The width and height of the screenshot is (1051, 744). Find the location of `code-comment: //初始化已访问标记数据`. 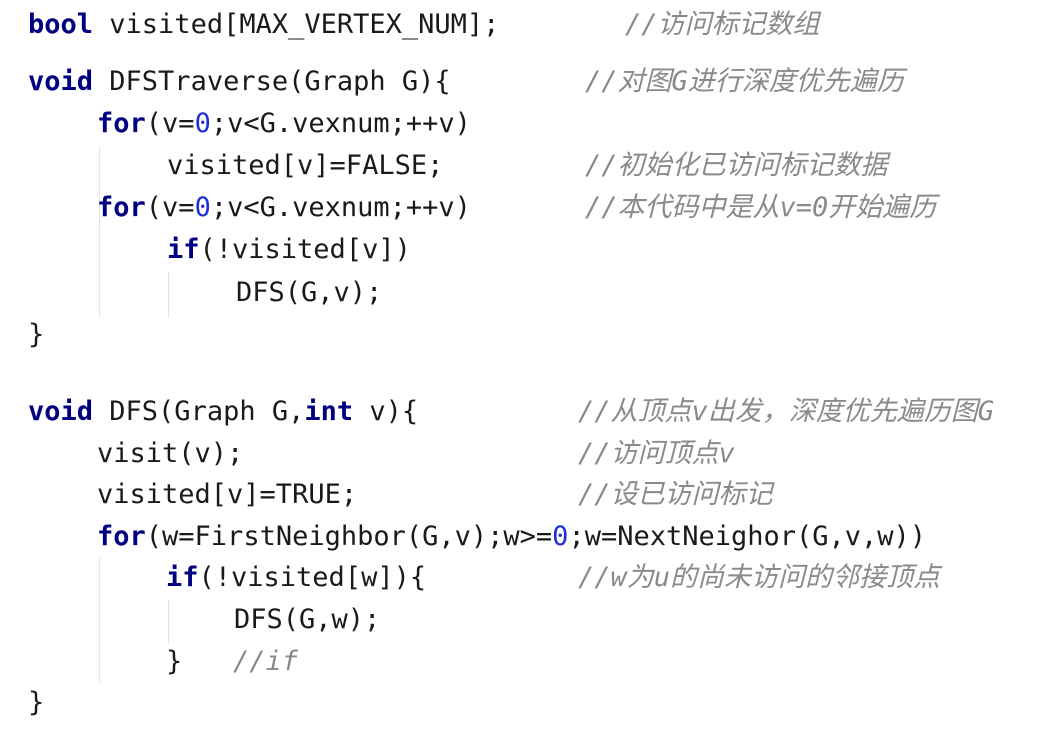

code-comment: //初始化已访问标记数据 is located at coordinates (736, 165).